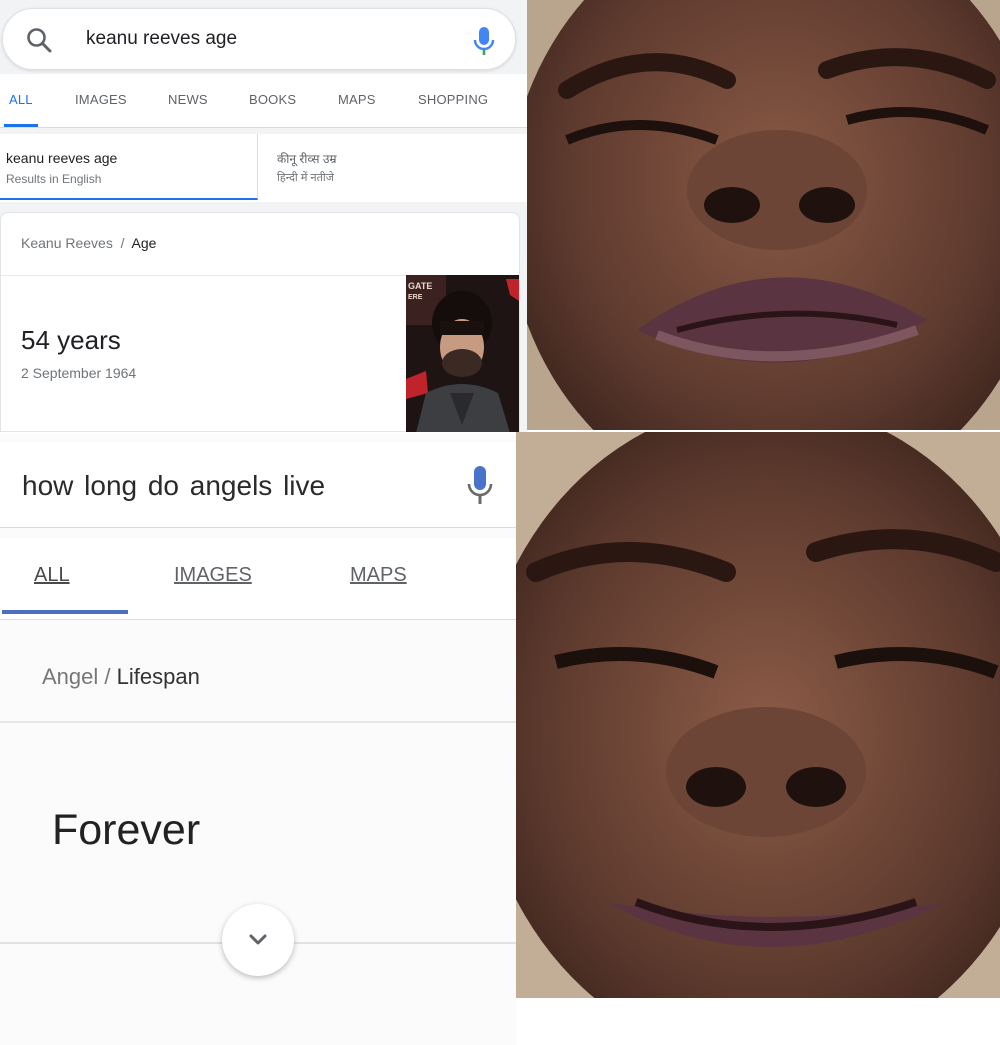 The height and width of the screenshot is (1045, 1000). What do you see at coordinates (161, 39) in the screenshot?
I see `search-query: keanu reeves age` at bounding box center [161, 39].